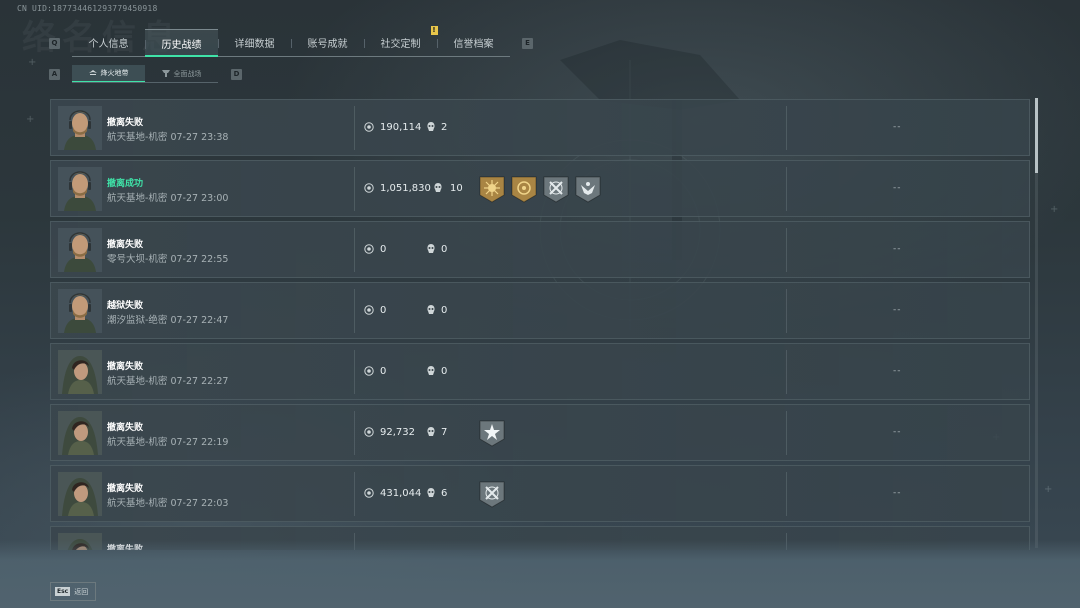 The height and width of the screenshot is (608, 1080). What do you see at coordinates (444, 127) in the screenshot?
I see `match-kills: 2` at bounding box center [444, 127].